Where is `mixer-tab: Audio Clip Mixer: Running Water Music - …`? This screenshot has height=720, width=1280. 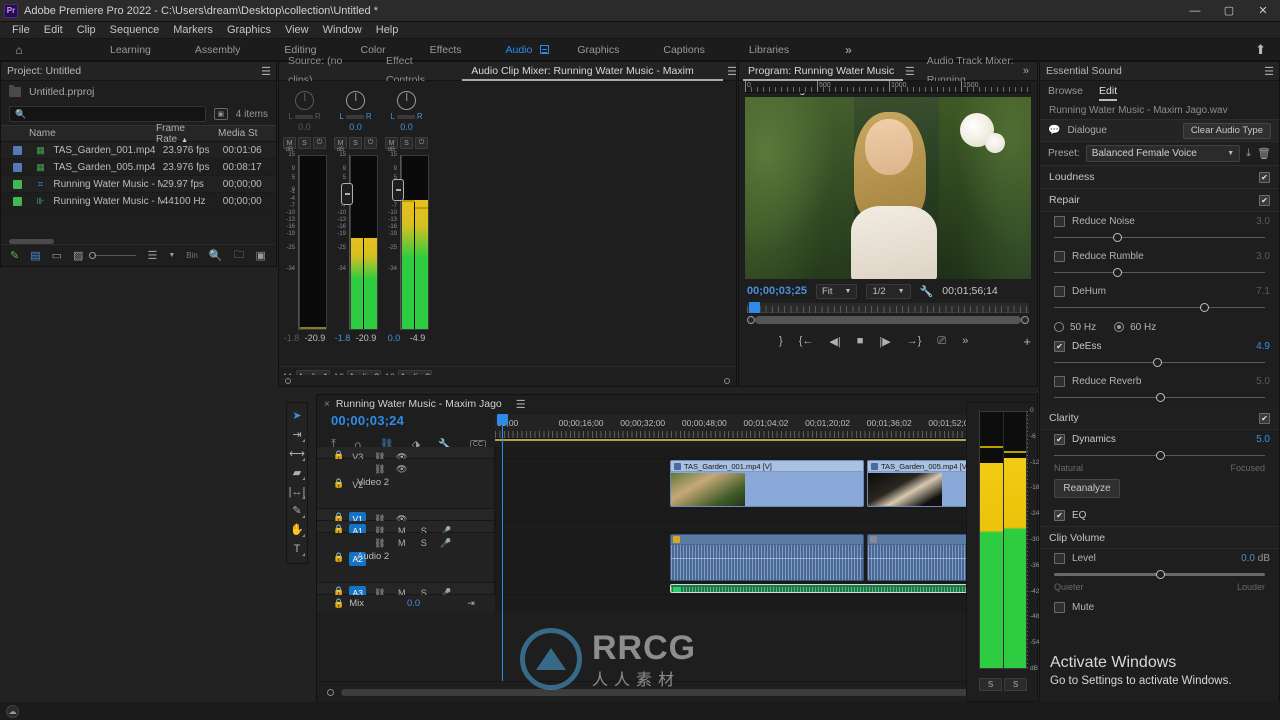
mixer-tab: Audio Clip Mixer: Running Water Music - … is located at coordinates (593, 79).